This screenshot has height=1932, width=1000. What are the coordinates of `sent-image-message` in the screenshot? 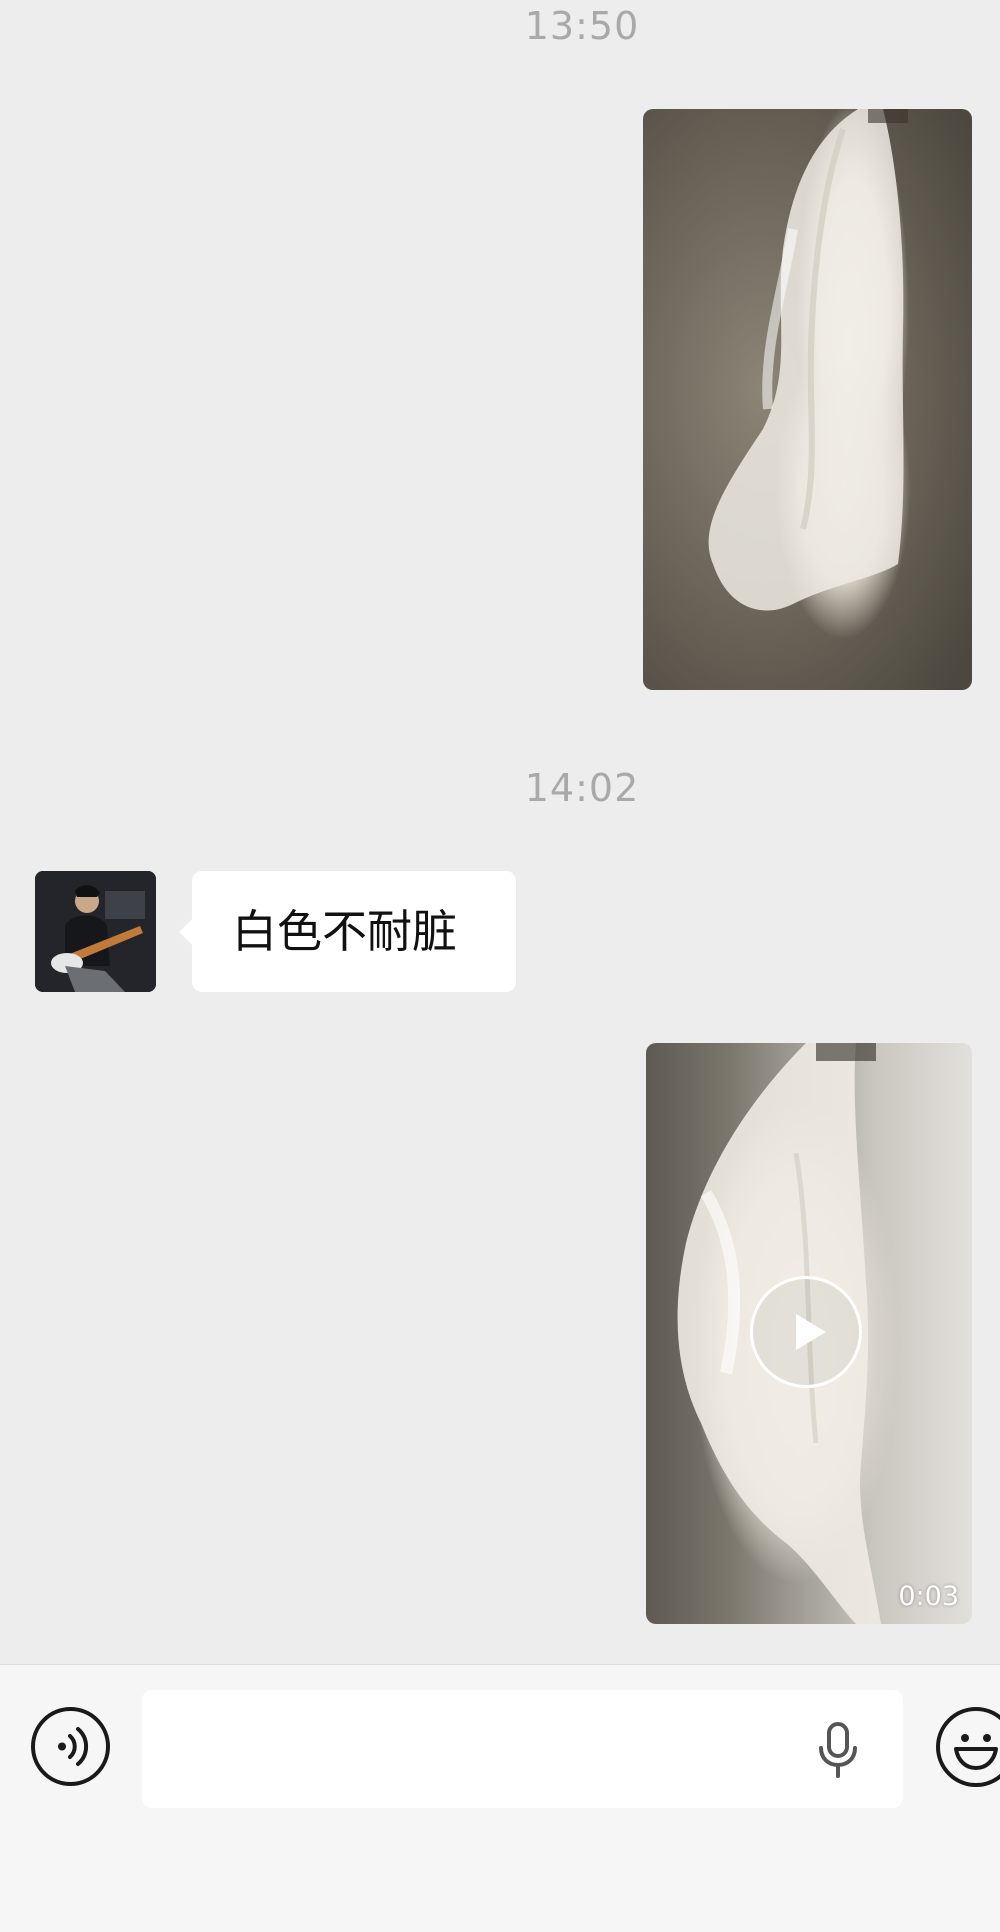 It's located at (807, 399).